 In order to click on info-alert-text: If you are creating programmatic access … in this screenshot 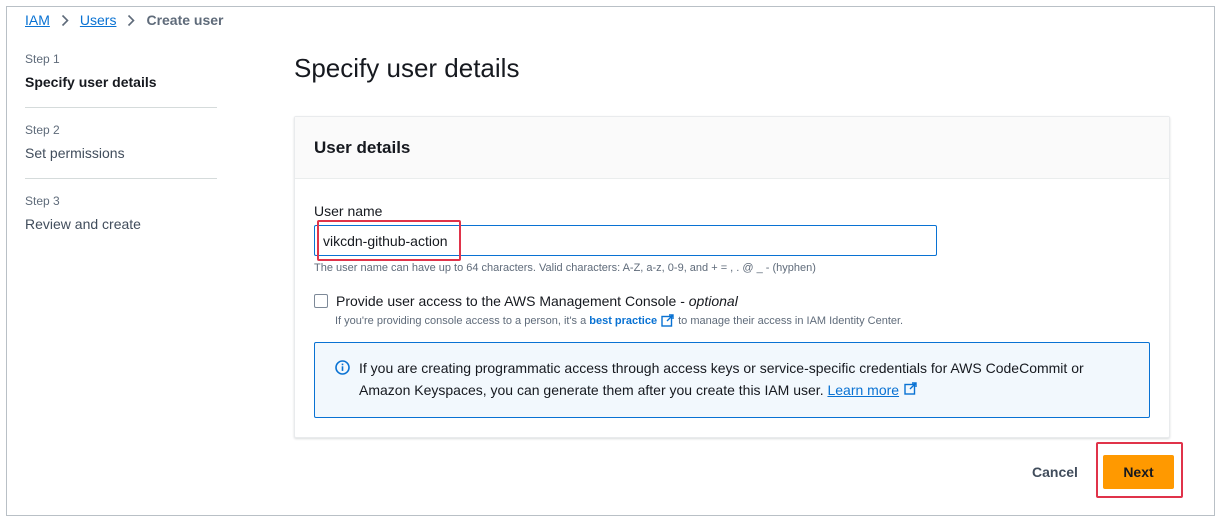, I will do `click(746, 387)`.